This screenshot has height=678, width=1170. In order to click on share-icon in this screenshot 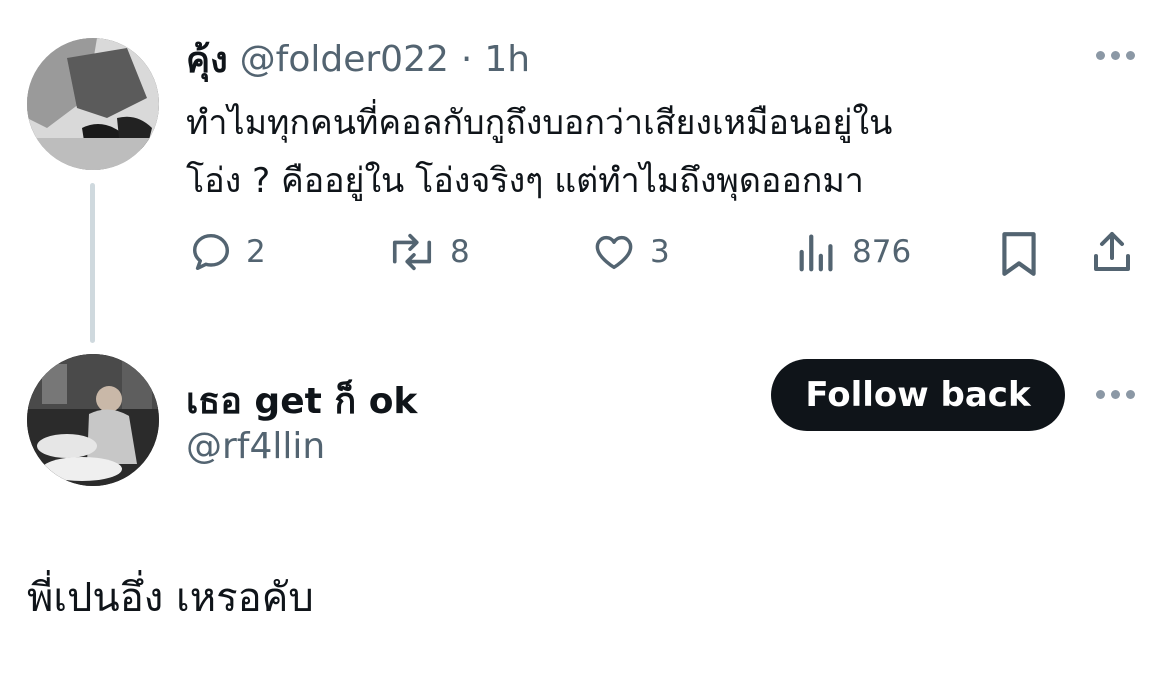, I will do `click(1112, 251)`.